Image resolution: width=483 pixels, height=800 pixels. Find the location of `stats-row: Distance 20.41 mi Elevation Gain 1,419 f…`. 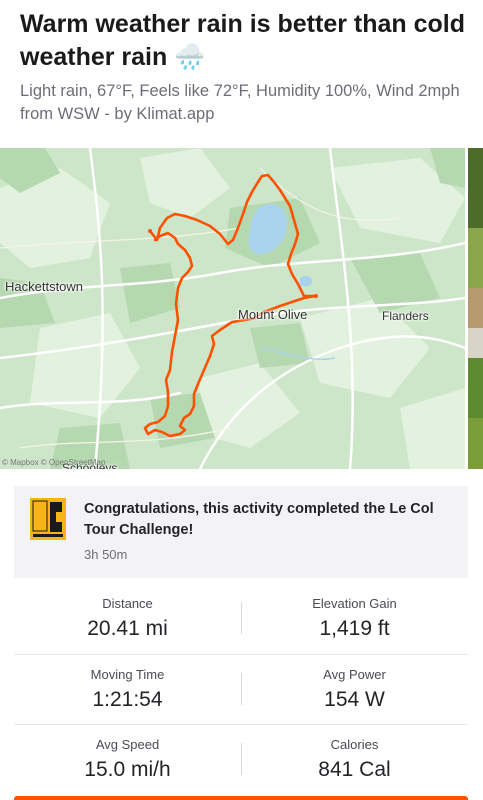

stats-row: Distance 20.41 mi Elevation Gain 1,419 f… is located at coordinates (241, 619).